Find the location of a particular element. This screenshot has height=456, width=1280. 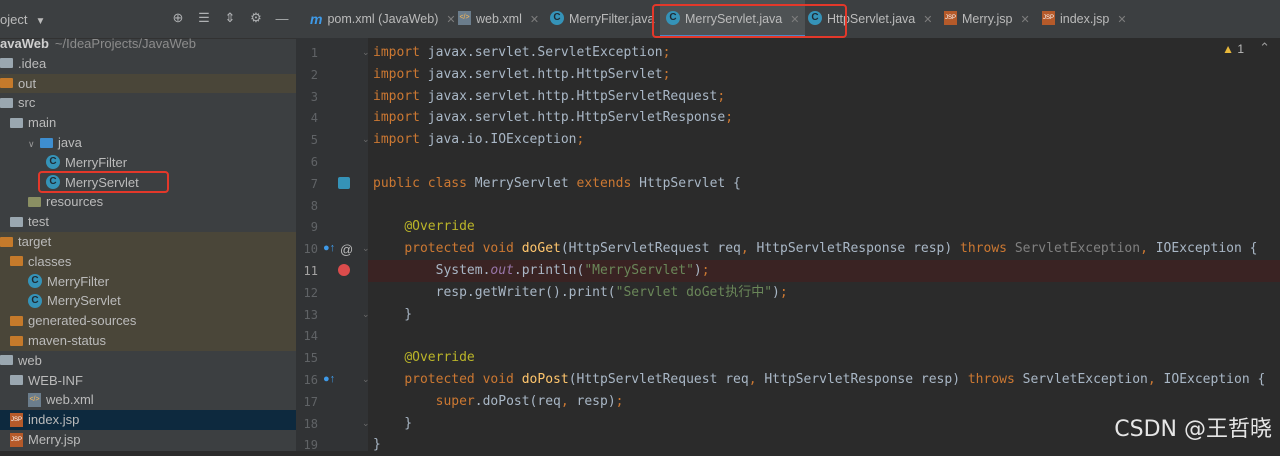

tab-label: MerryFilter.java is located at coordinates (612, 19).